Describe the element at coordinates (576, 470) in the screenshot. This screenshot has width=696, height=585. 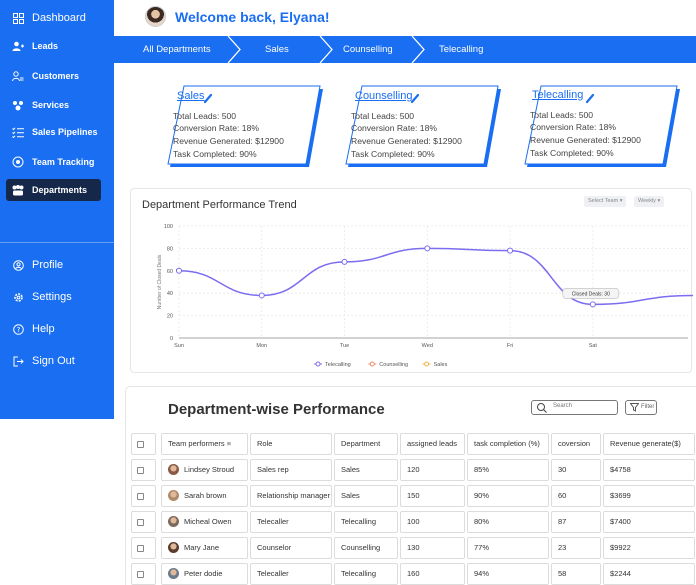
I see `table-cell: 30` at that location.